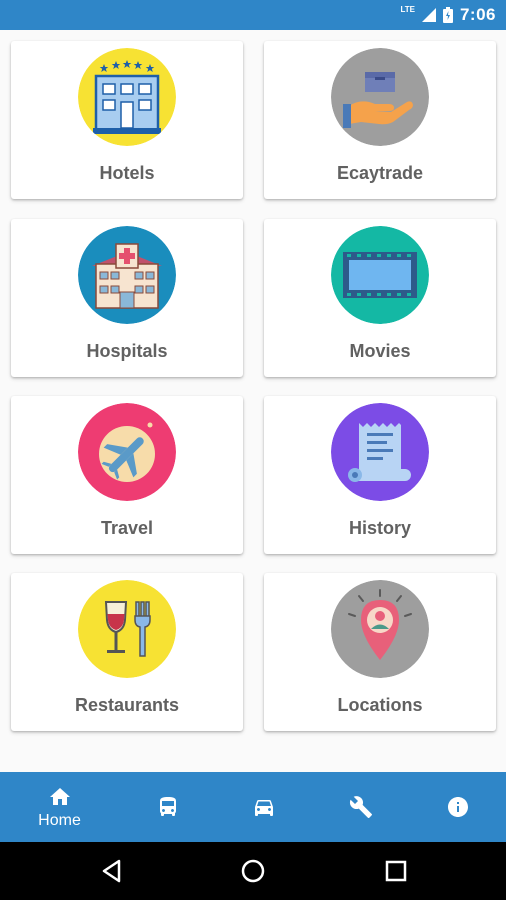  What do you see at coordinates (380, 629) in the screenshot?
I see `location-pin-icon` at bounding box center [380, 629].